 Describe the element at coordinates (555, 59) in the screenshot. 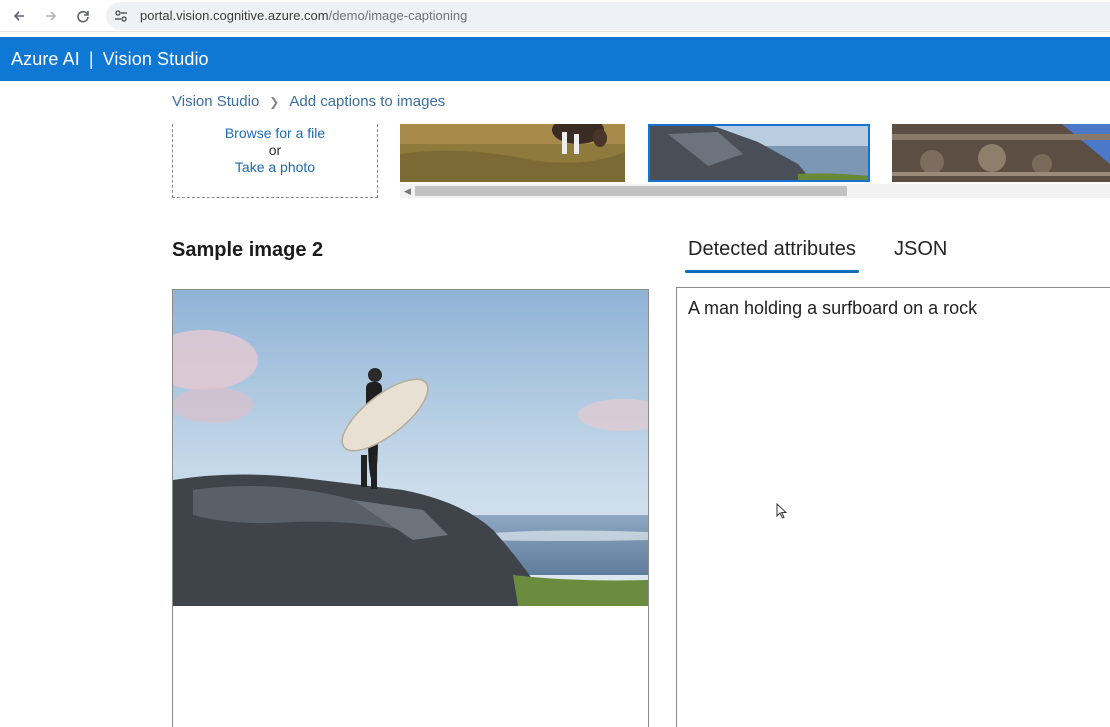

I see `app-header: Azure AI | Vision Studio` at that location.